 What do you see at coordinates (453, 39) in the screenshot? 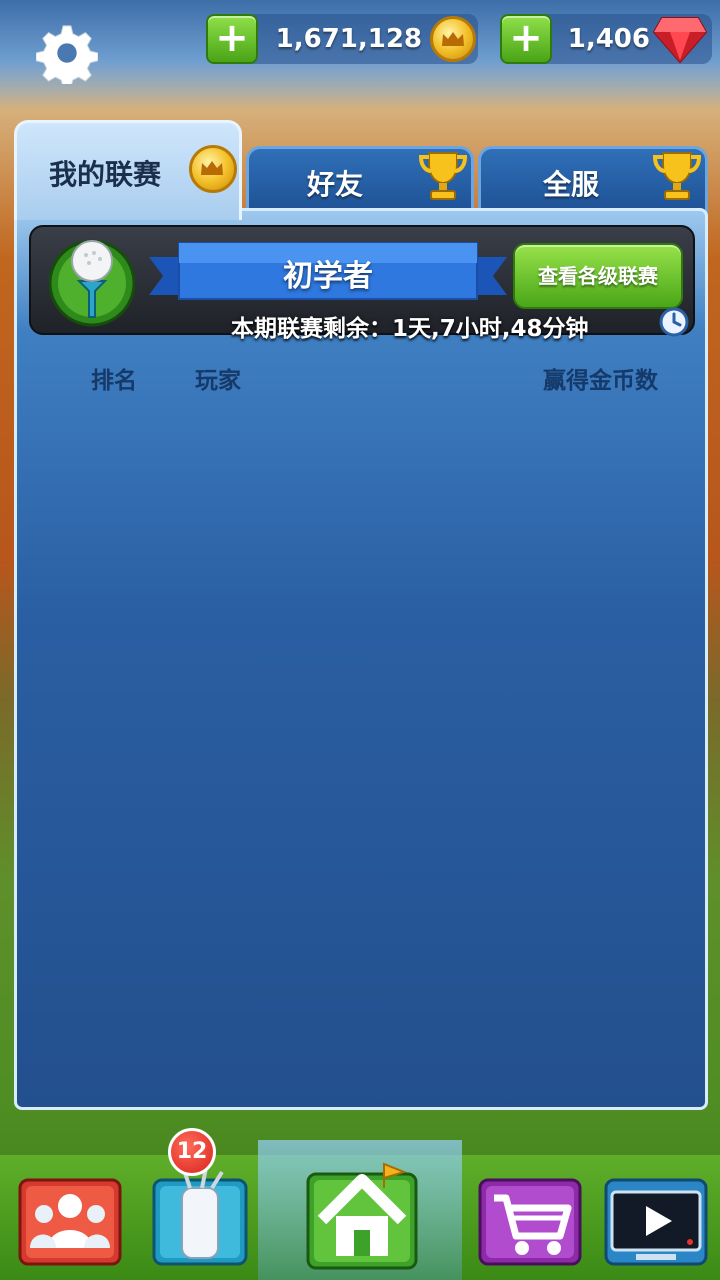
I see `coin-icon` at bounding box center [453, 39].